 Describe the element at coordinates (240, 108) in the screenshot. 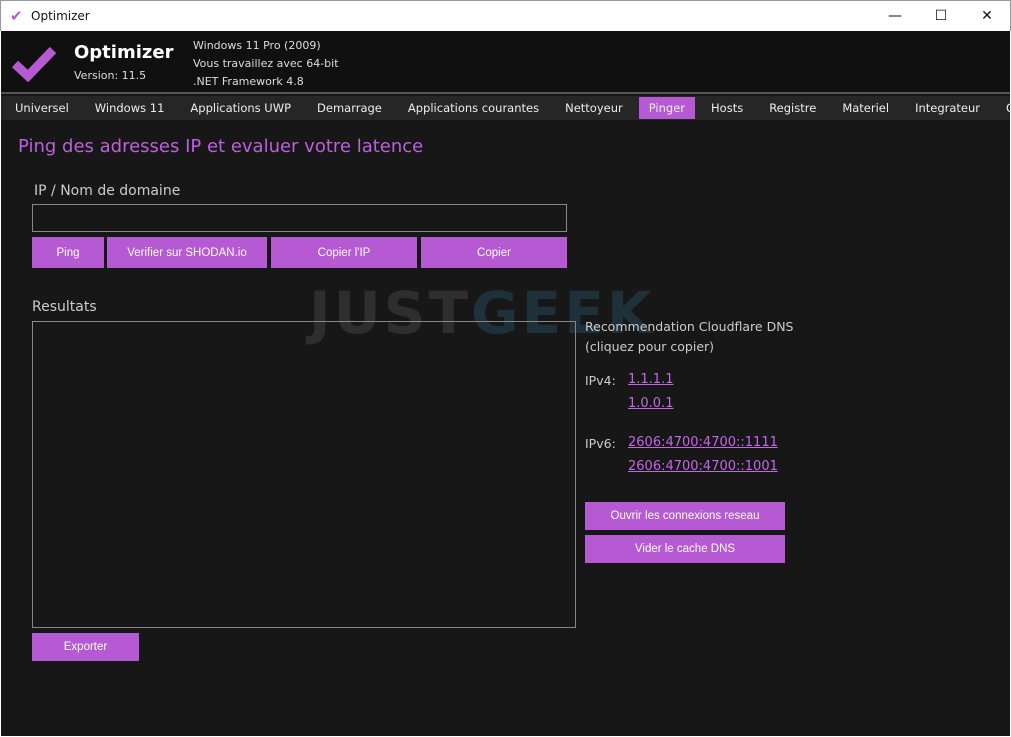

I see `tab-applications-uwp: Applications UWP` at that location.